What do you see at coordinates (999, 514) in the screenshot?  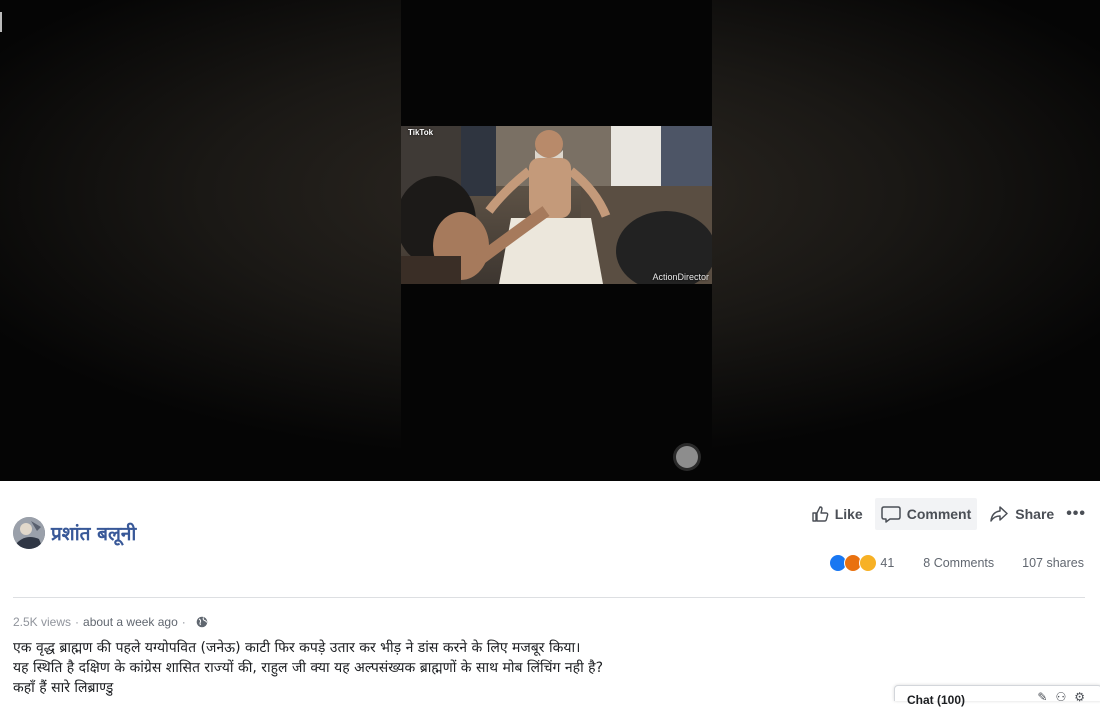 I see `share-arrow-icon` at bounding box center [999, 514].